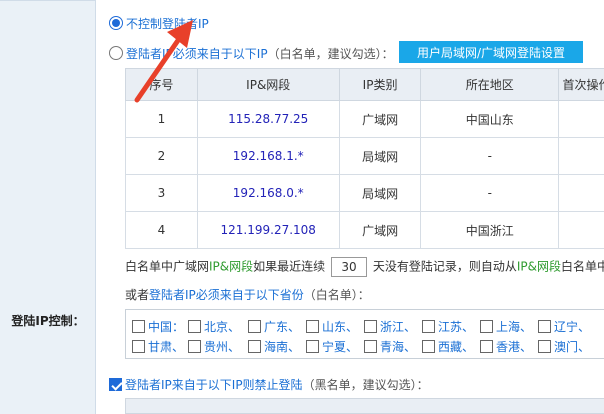  What do you see at coordinates (268, 230) in the screenshot?
I see `row-ip: 121.199.27.108` at bounding box center [268, 230].